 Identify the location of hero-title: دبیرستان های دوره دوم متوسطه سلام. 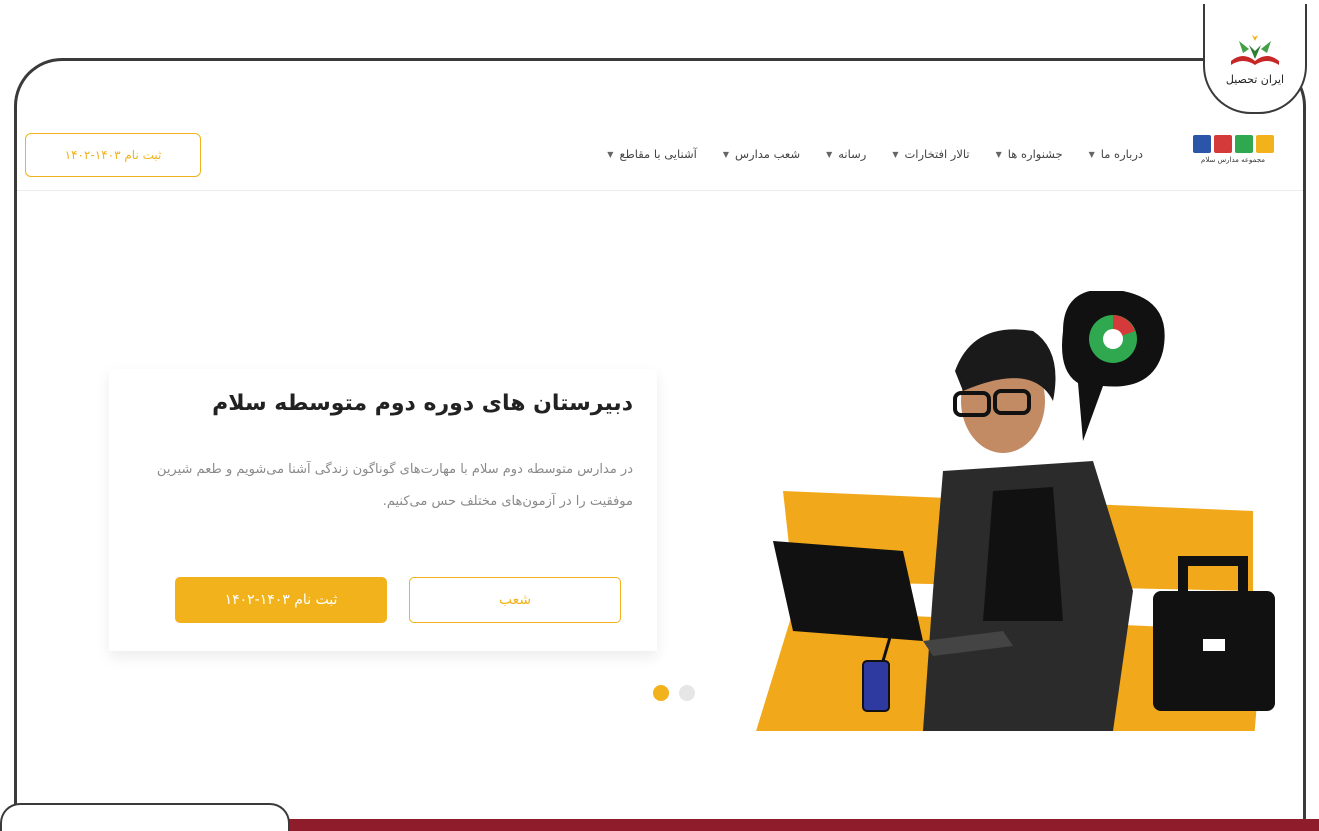
(422, 403).